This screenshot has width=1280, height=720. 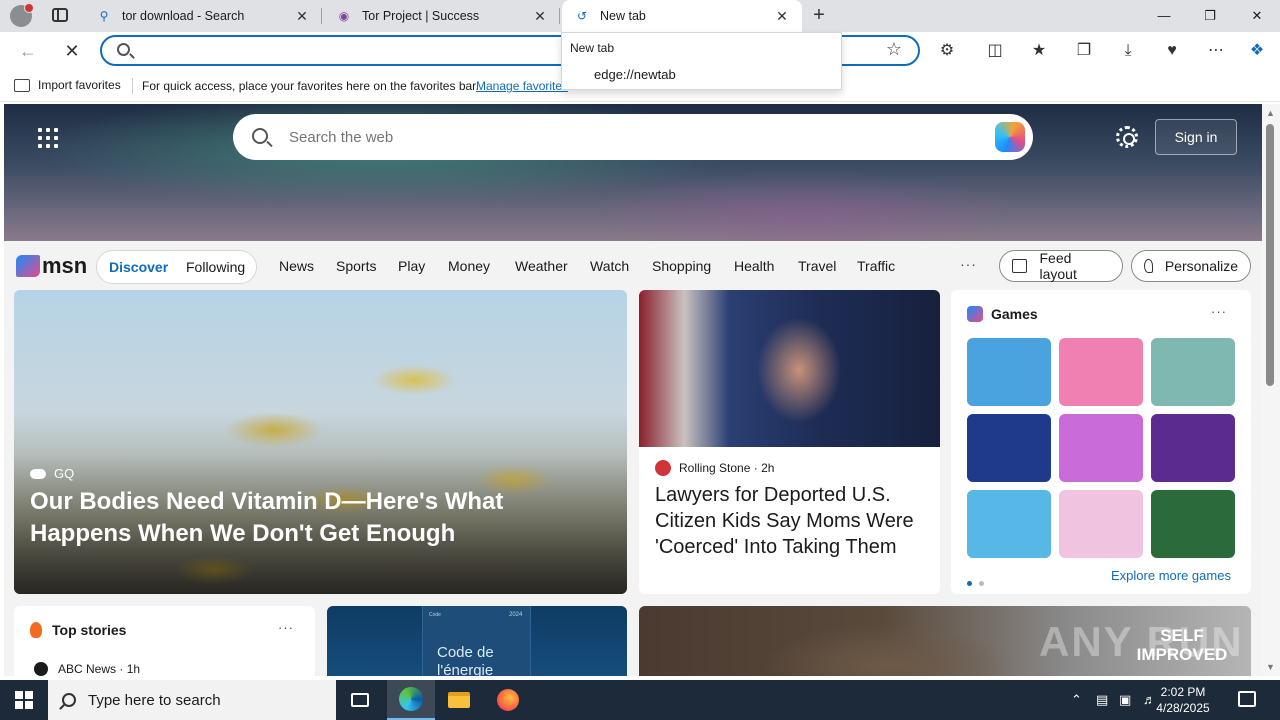 What do you see at coordinates (215, 267) in the screenshot?
I see `tab-following: Following` at bounding box center [215, 267].